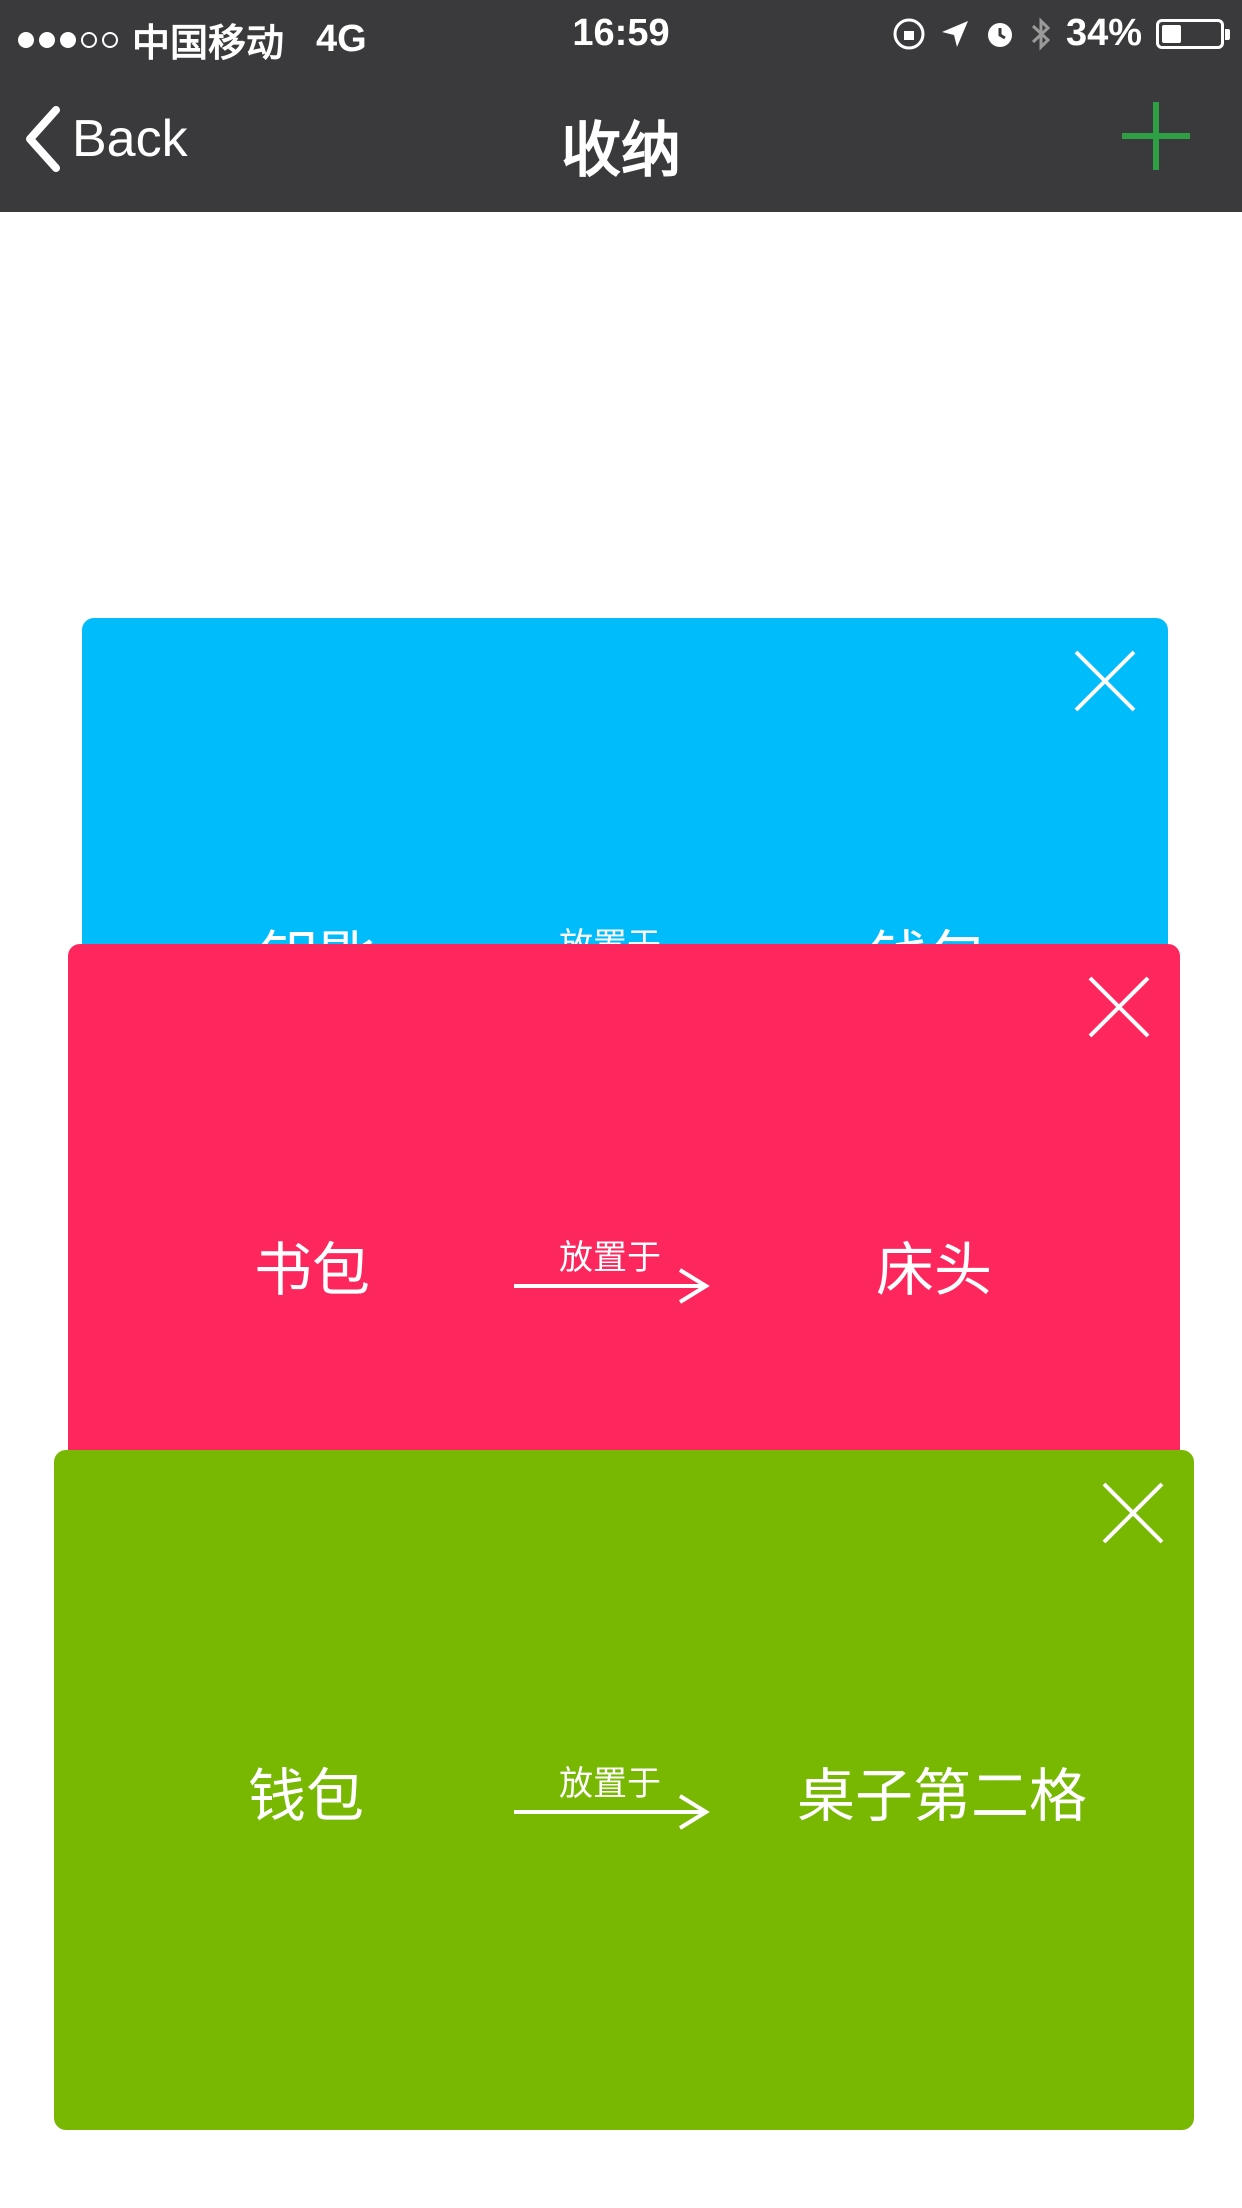 The image size is (1242, 2208). Describe the element at coordinates (1061, 33) in the screenshot. I see `status-right: 34%` at that location.